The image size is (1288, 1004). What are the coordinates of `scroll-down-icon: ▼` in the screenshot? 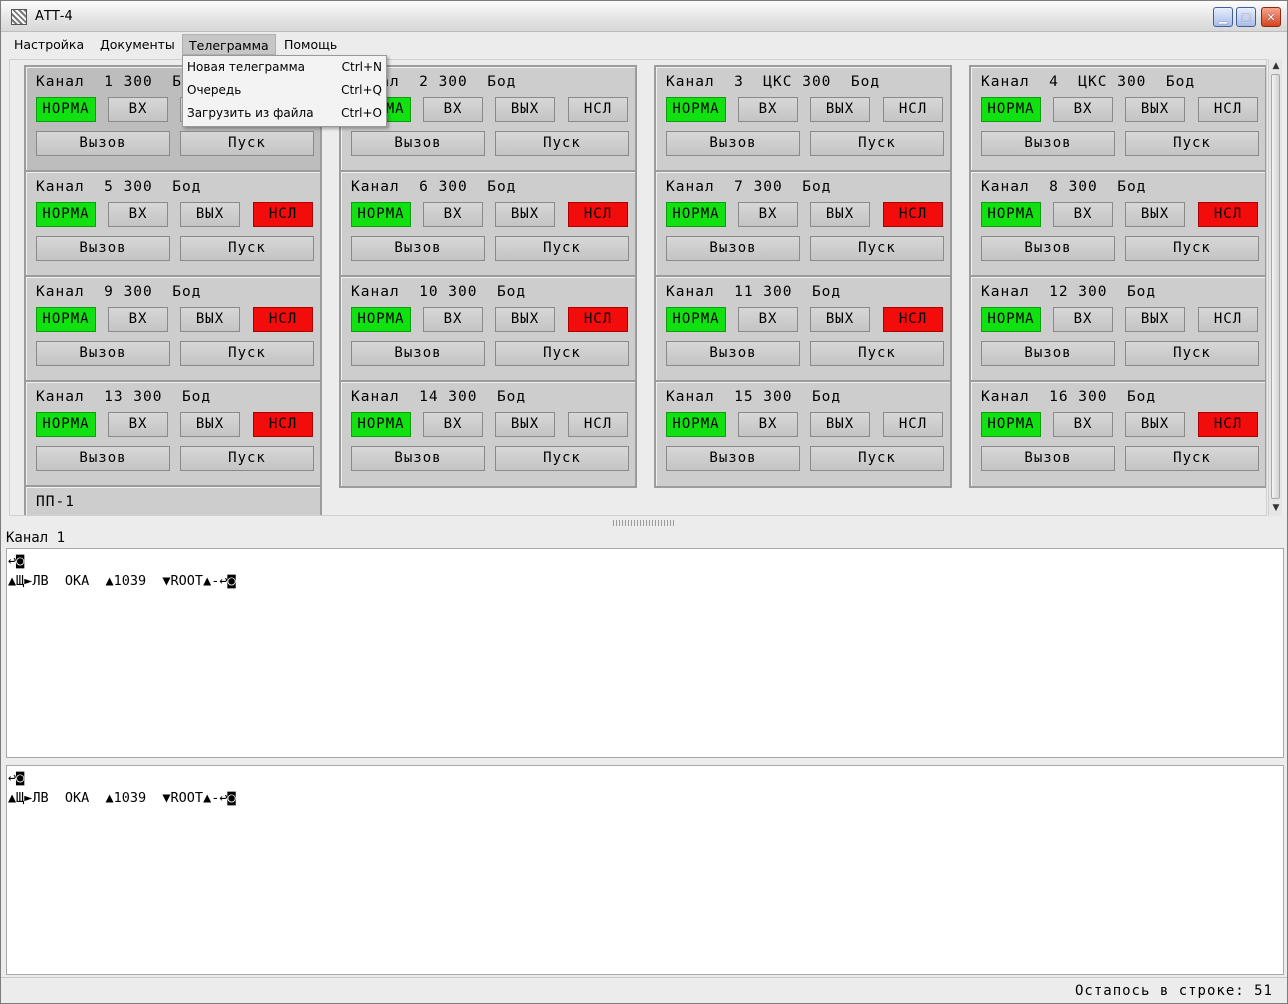 It's located at (1276, 508).